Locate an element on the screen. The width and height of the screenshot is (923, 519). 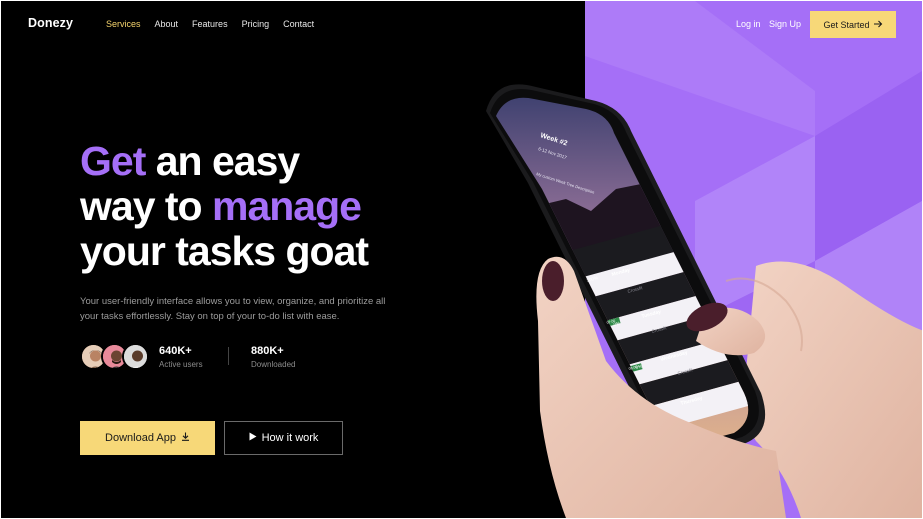
download-app-button: Download App is located at coordinates (147, 438).